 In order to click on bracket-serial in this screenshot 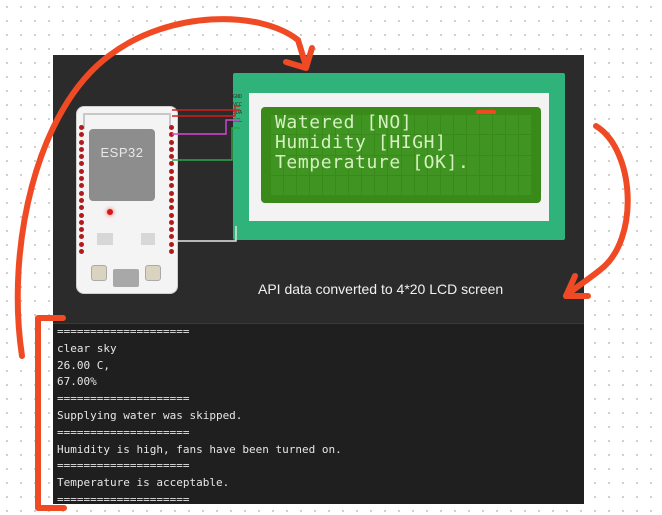, I will do `click(51, 413)`.